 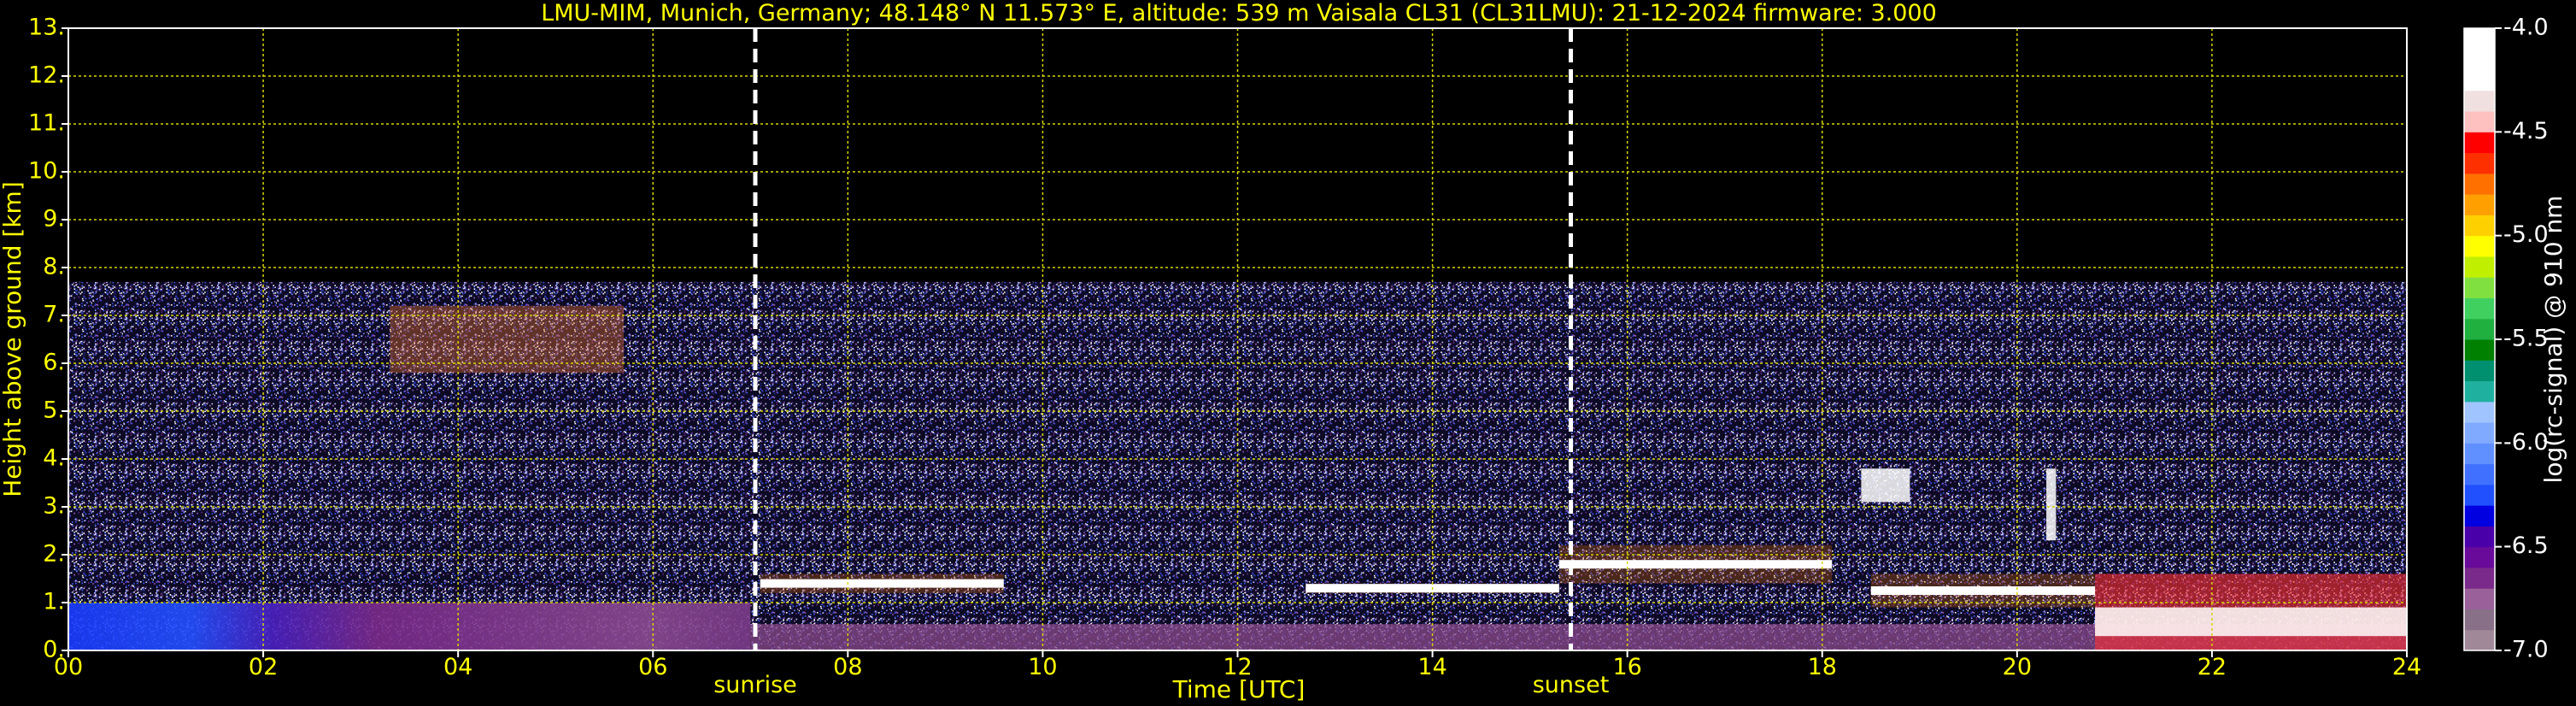 I want to click on colorbar, so click(x=2479, y=339).